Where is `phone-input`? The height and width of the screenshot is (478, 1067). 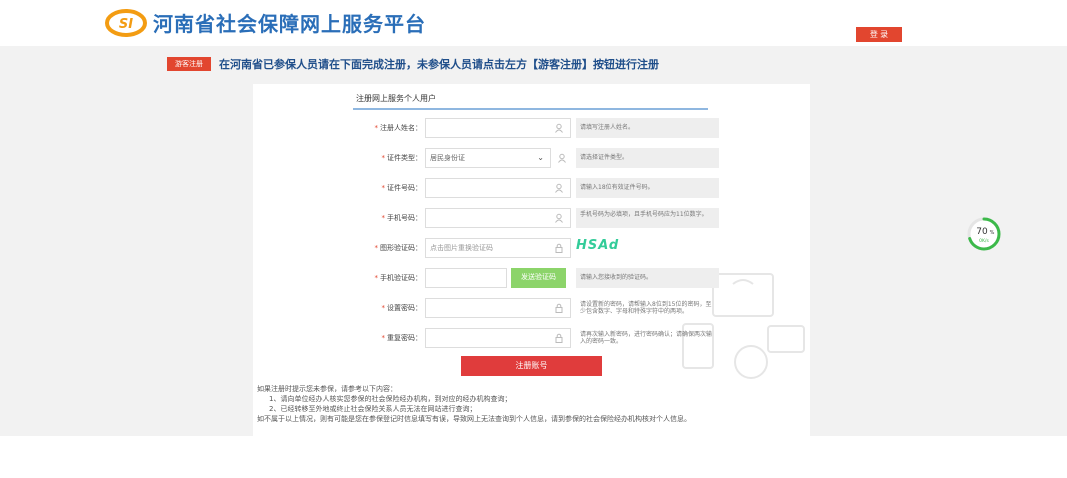
phone-input is located at coordinates (498, 218).